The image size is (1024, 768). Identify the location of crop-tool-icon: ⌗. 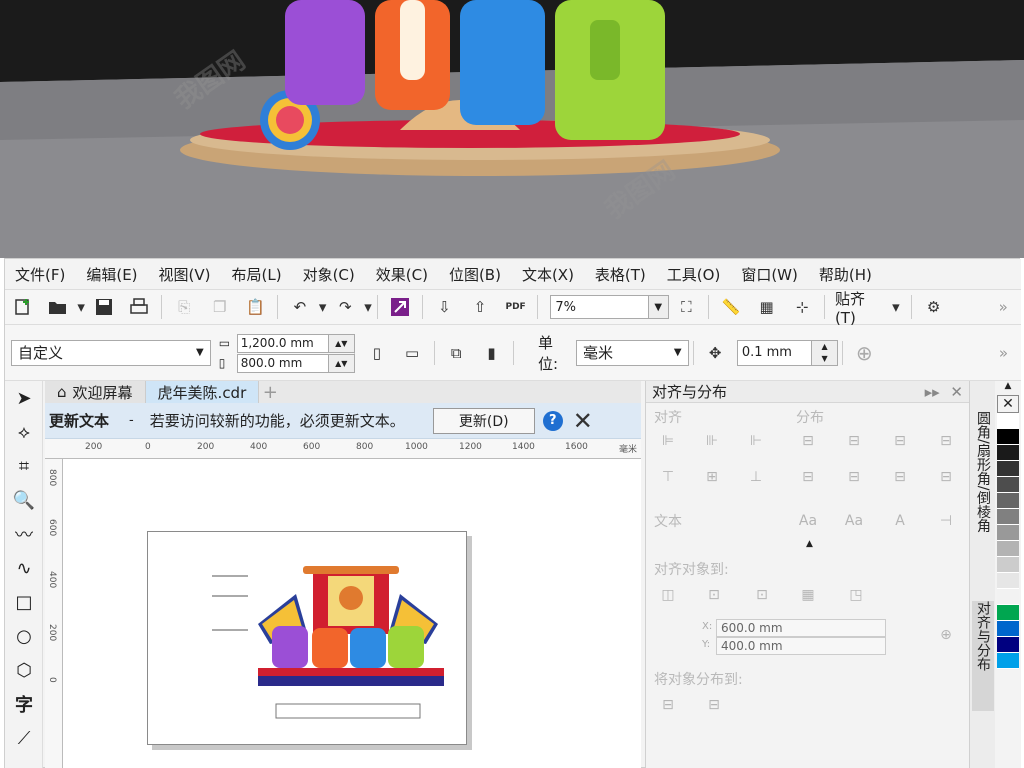
(24, 466).